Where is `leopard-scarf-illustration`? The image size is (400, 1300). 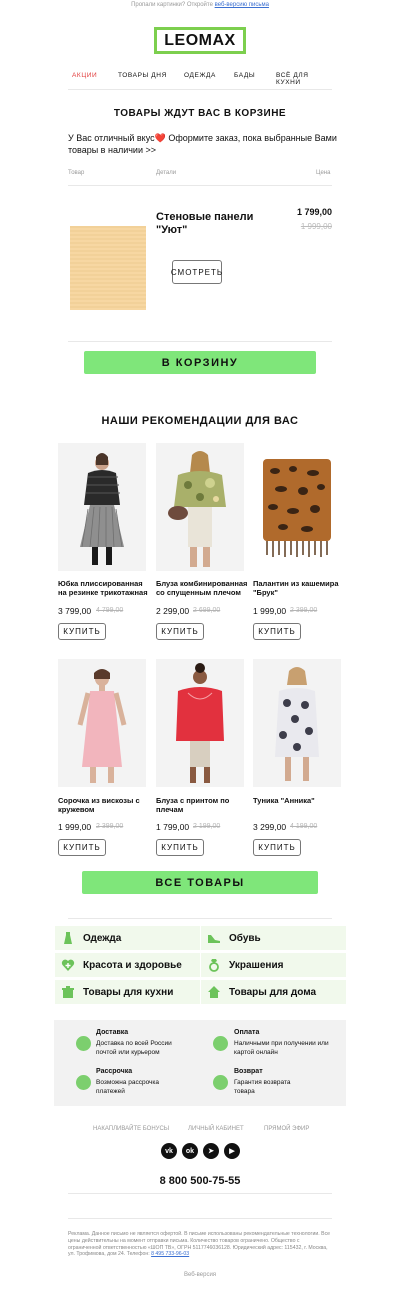 leopard-scarf-illustration is located at coordinates (297, 508).